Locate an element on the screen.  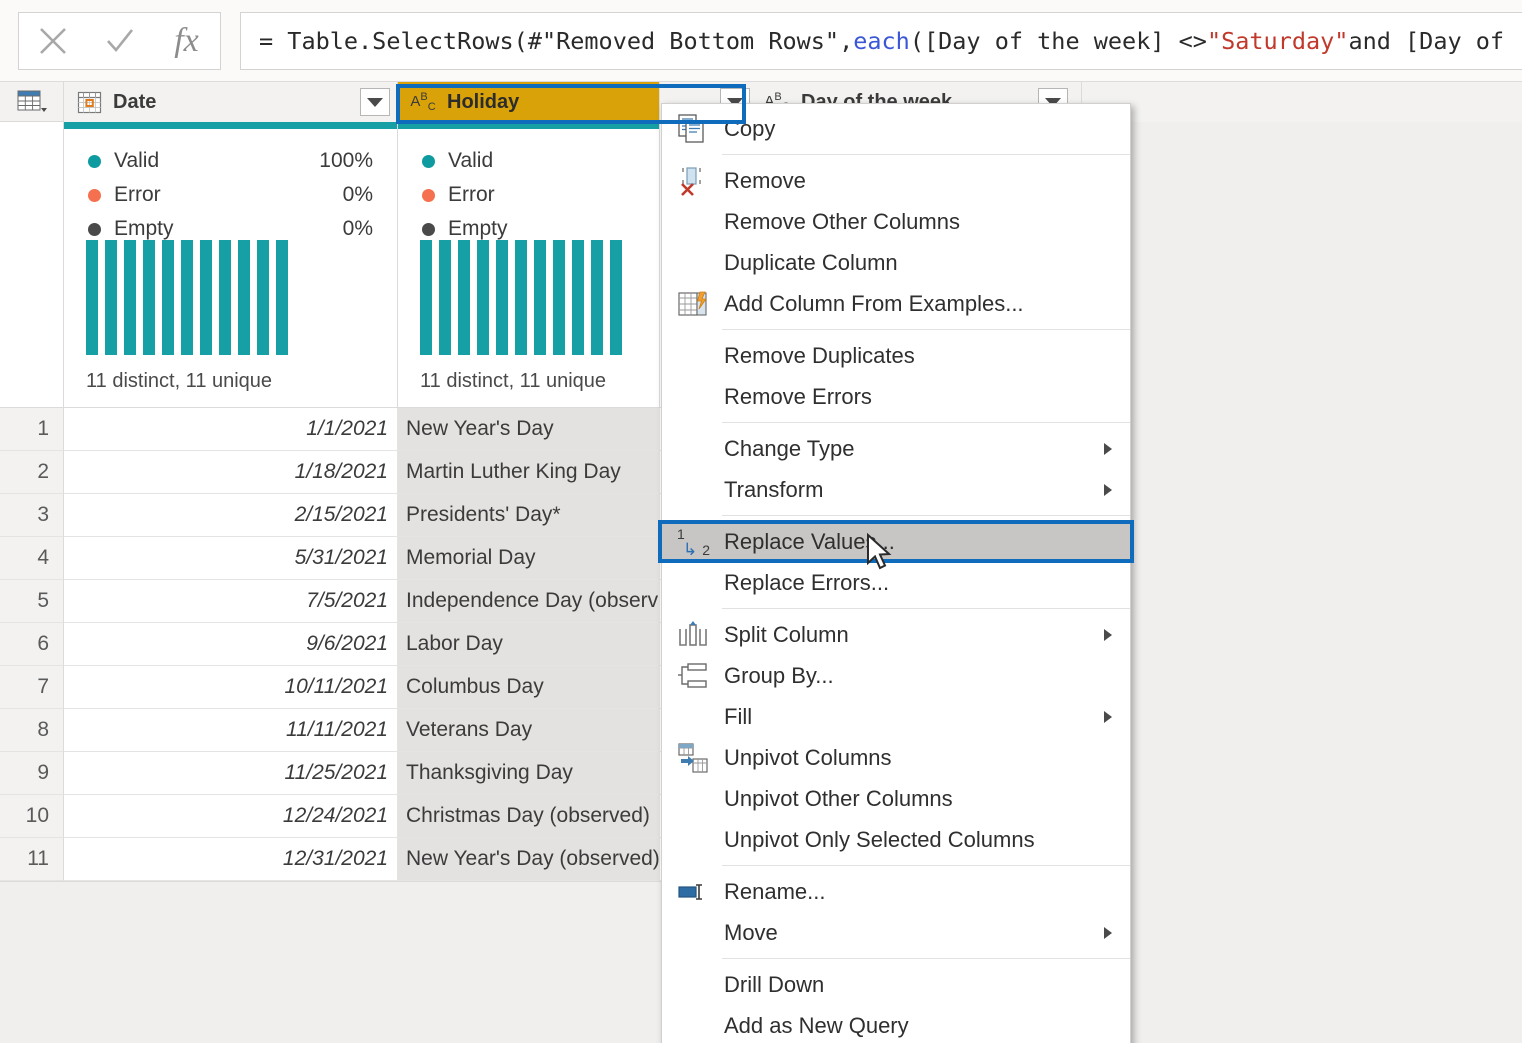
row-number-cell: 8 is located at coordinates (32, 730).